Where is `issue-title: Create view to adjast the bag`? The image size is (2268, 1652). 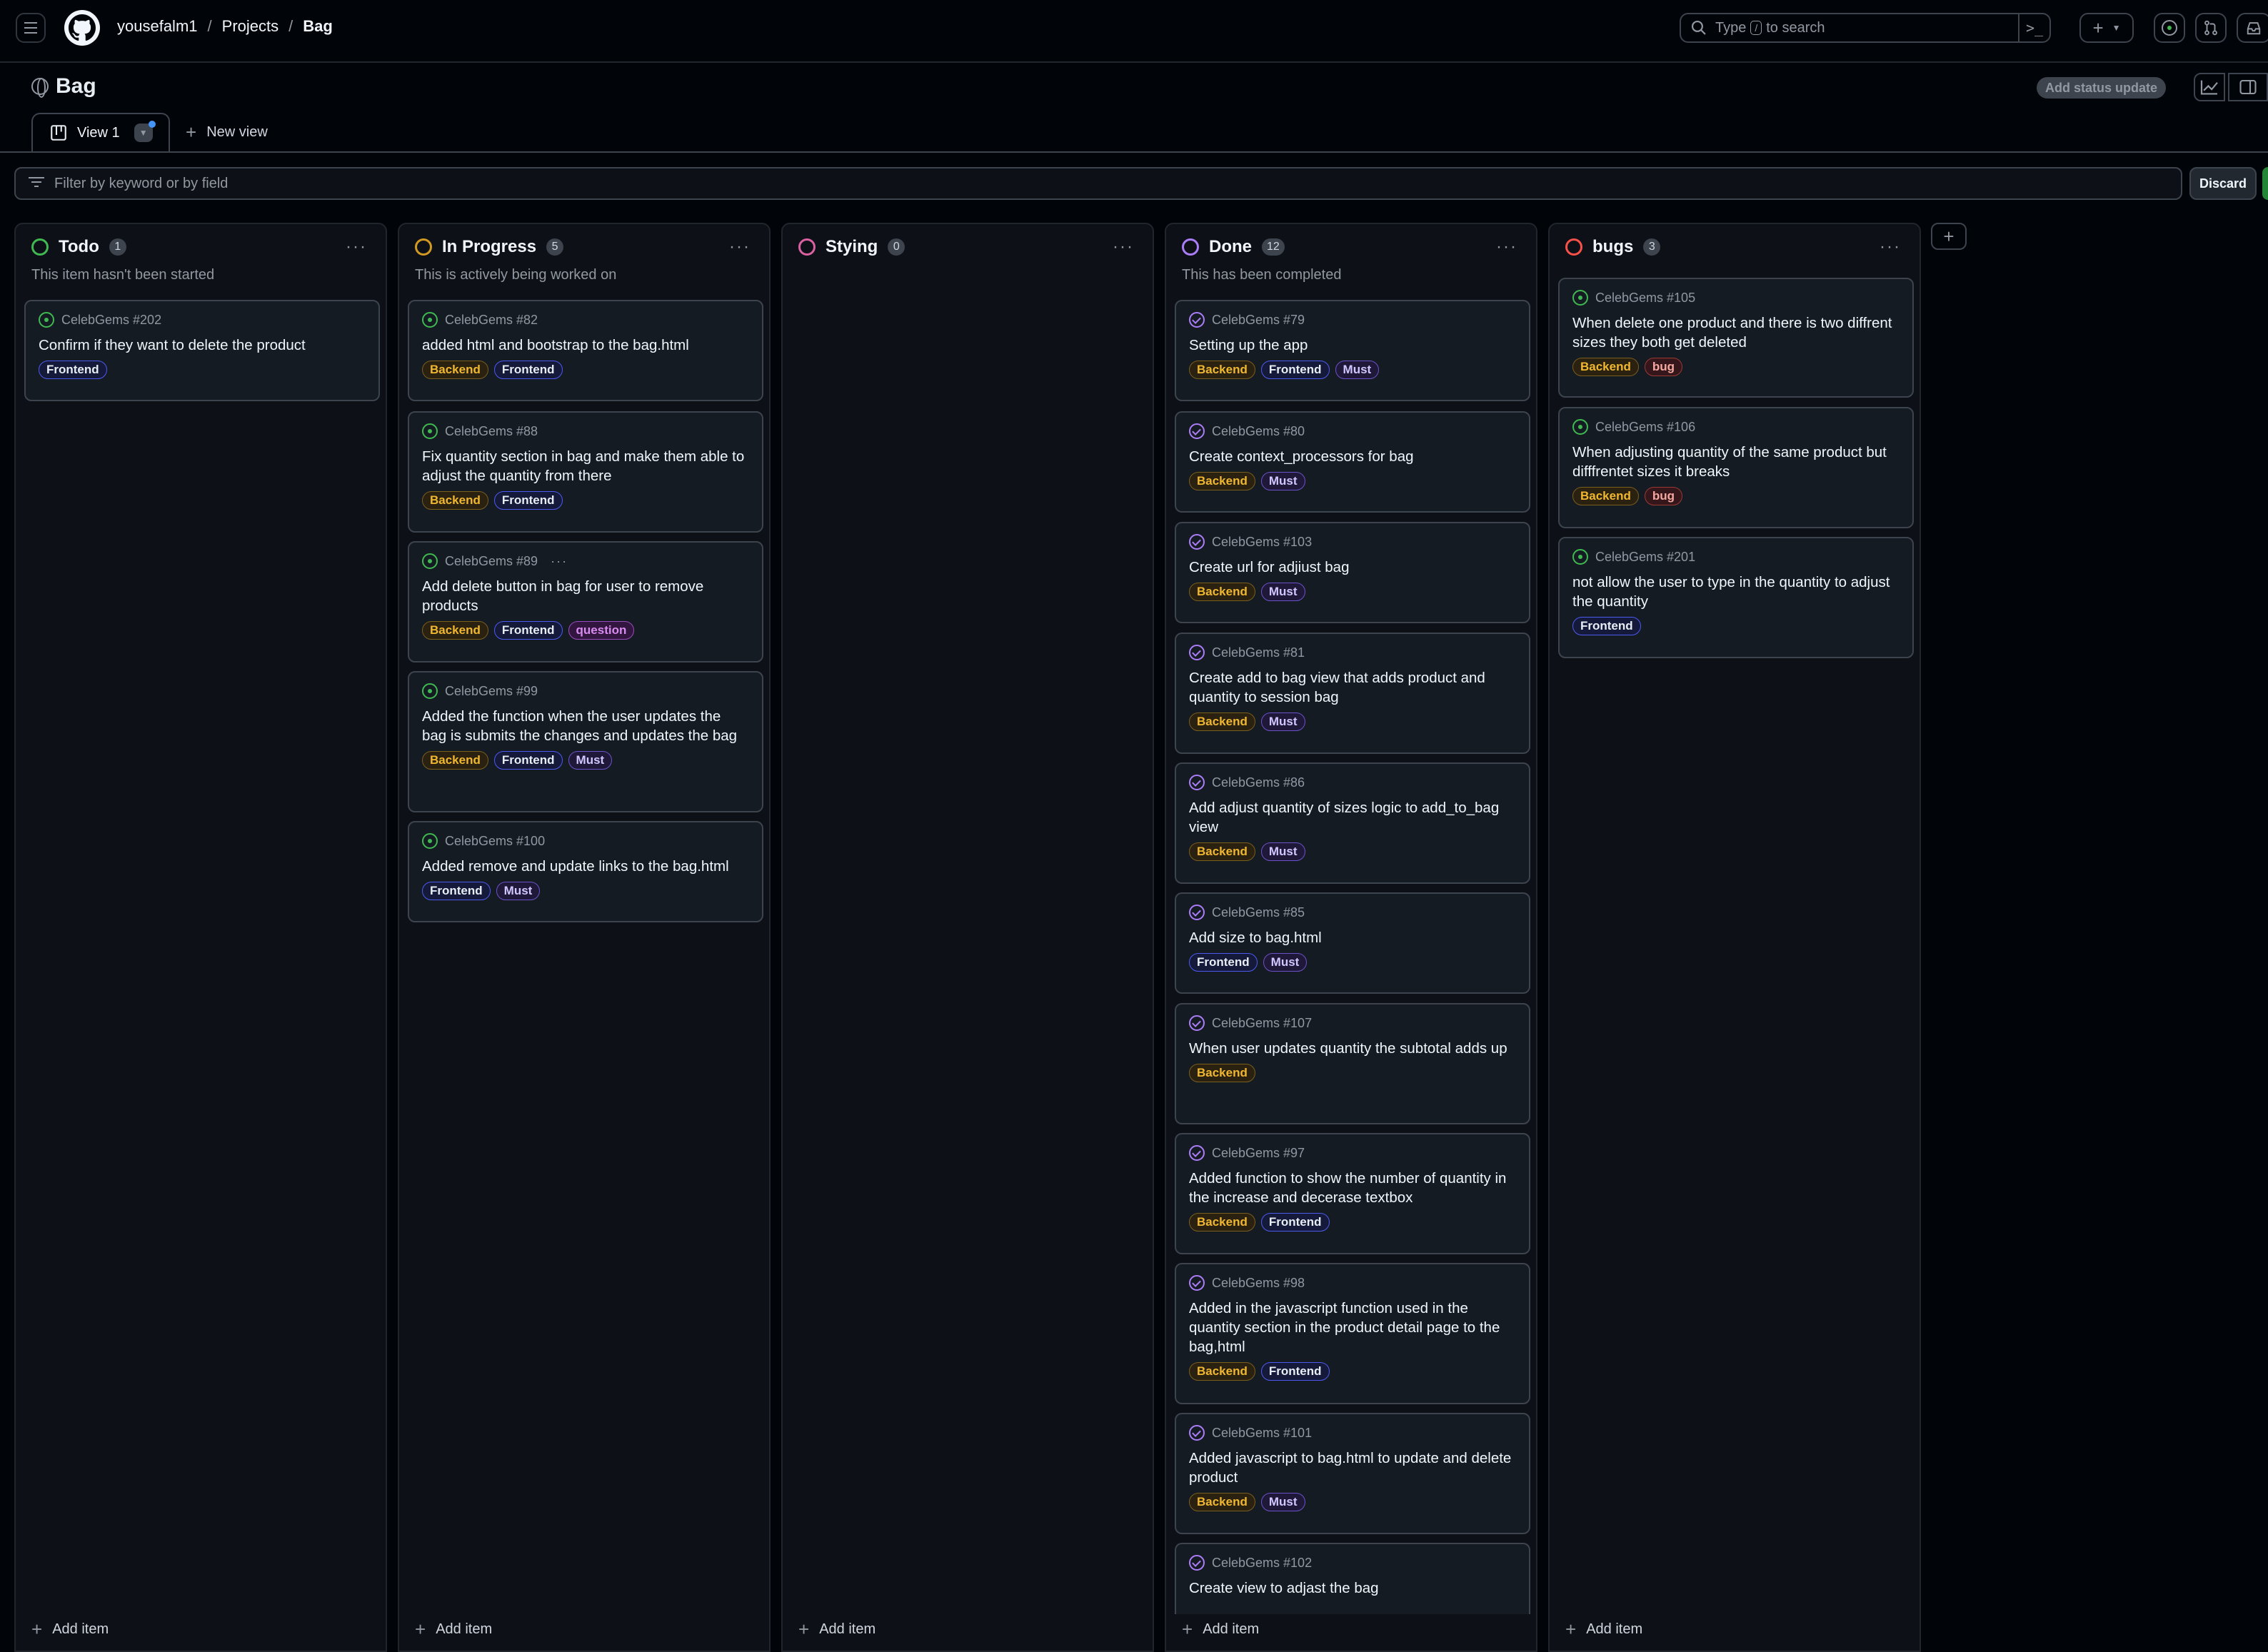 issue-title: Create view to adjast the bag is located at coordinates (1352, 1588).